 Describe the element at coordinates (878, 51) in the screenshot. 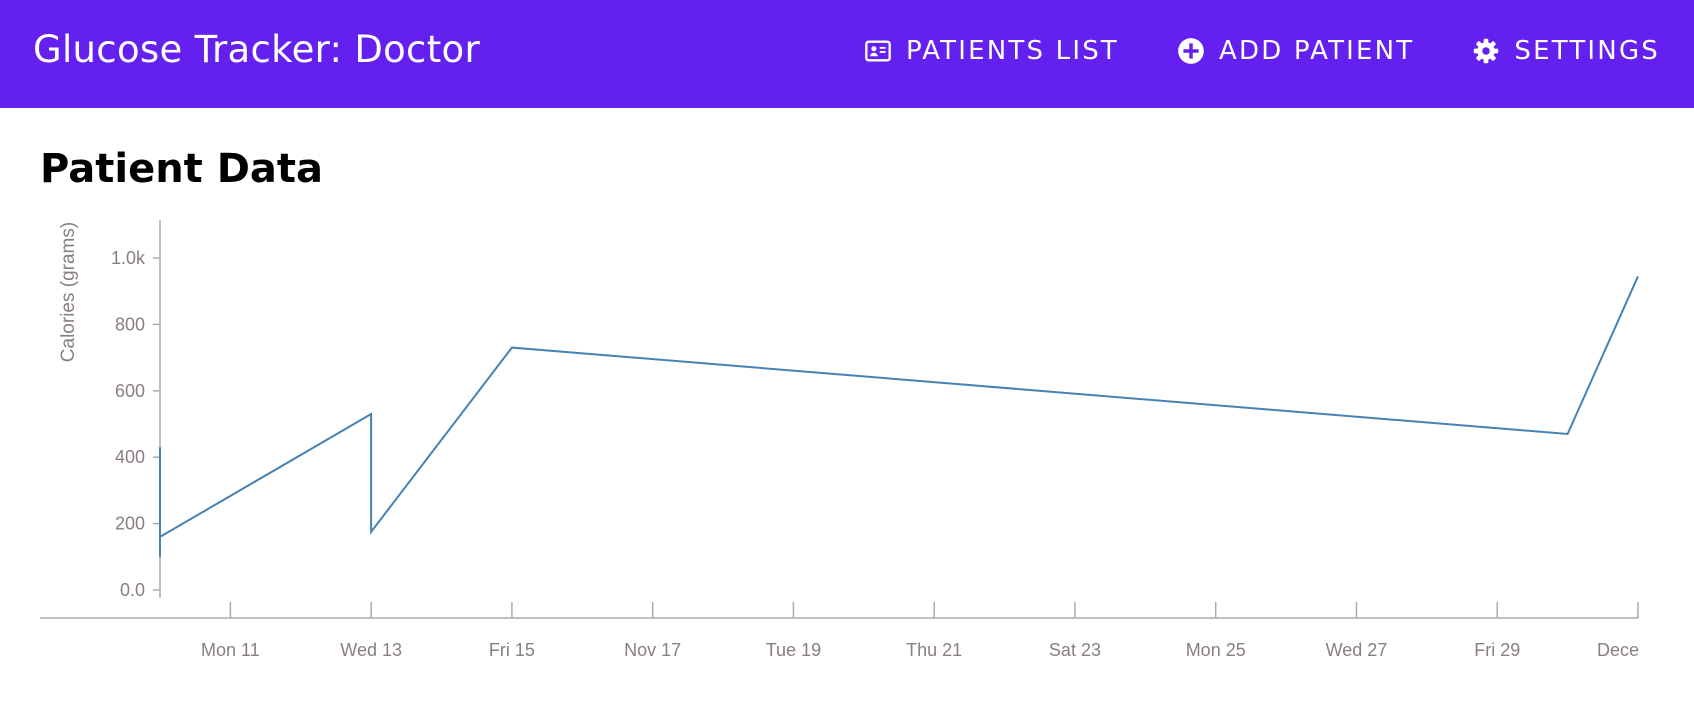

I see `id-card-icon` at that location.